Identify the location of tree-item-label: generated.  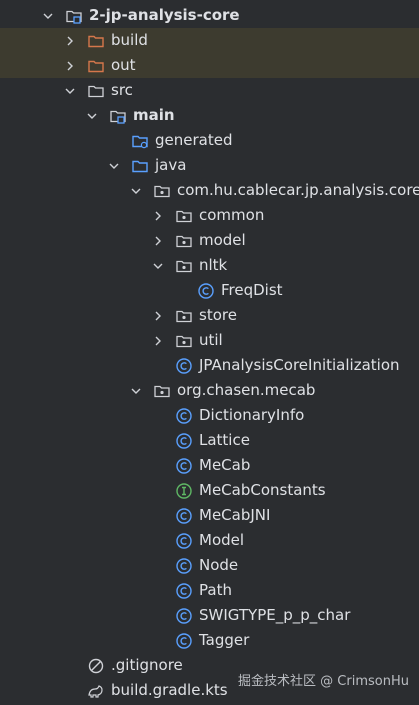
(194, 140).